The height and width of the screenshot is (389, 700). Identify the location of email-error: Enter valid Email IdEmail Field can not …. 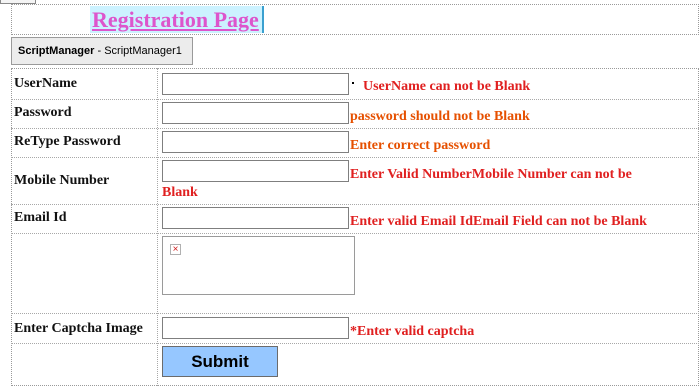
(498, 221).